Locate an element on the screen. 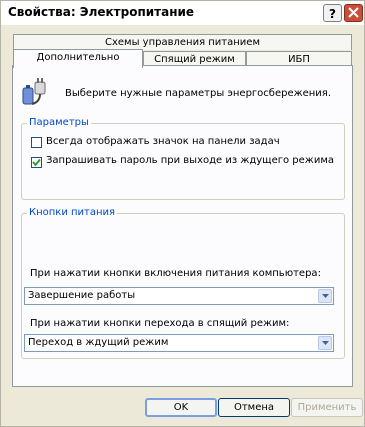  checkmark-icon is located at coordinates (36, 162).